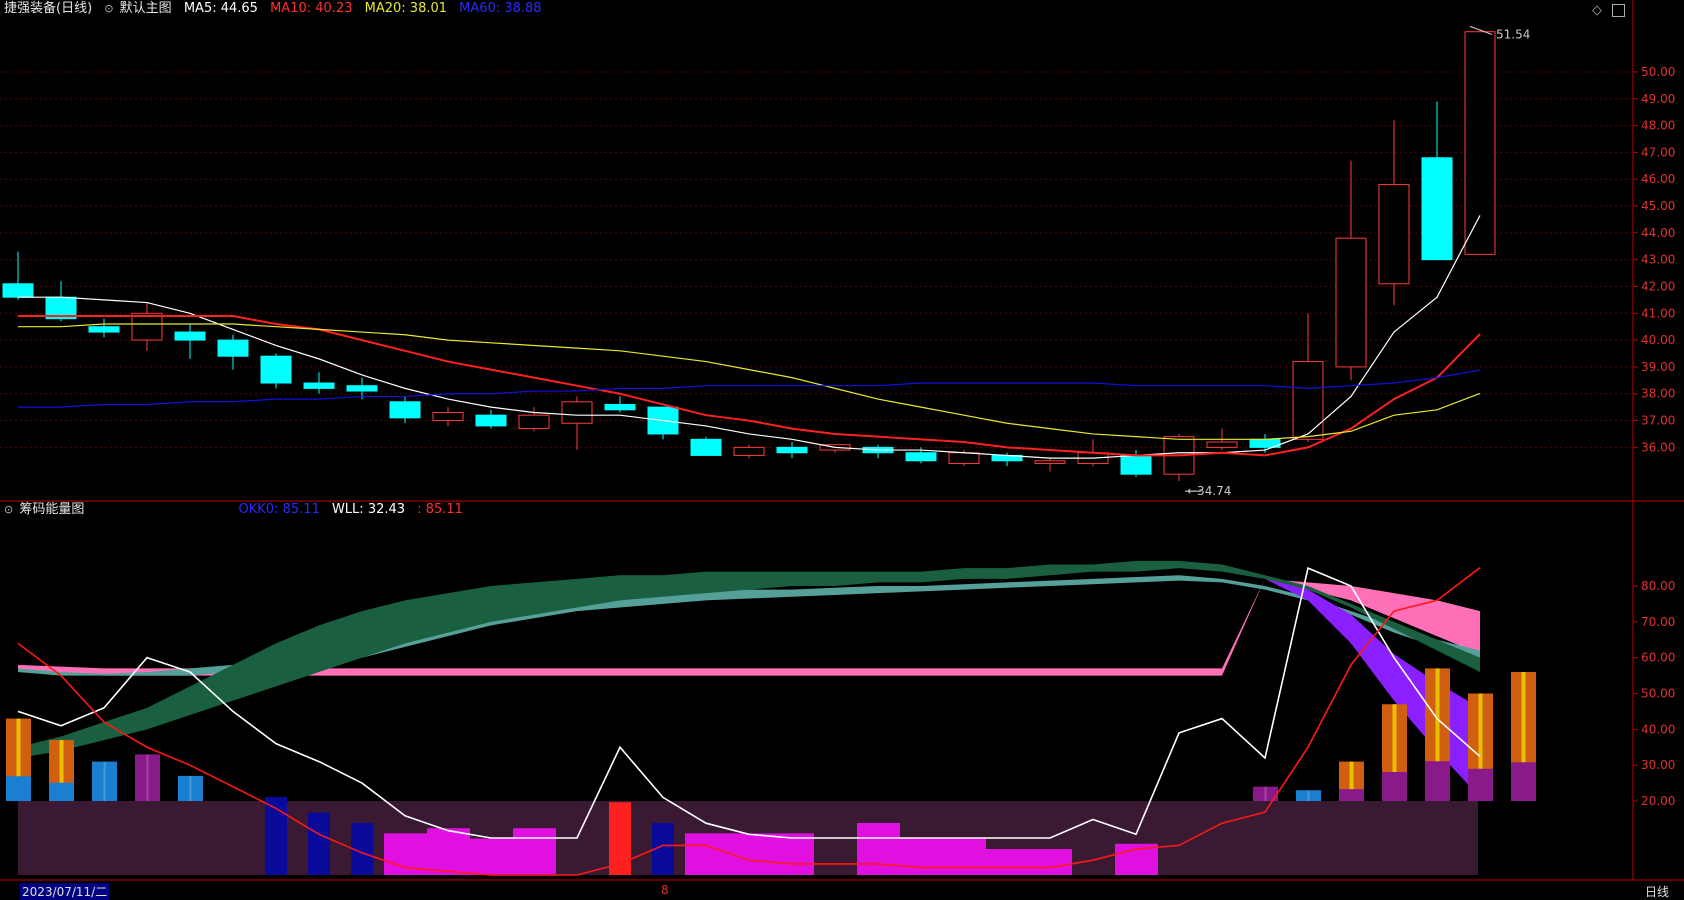 The height and width of the screenshot is (900, 1684). What do you see at coordinates (1658, 260) in the screenshot?
I see `main-y-tick-label: 43.00` at bounding box center [1658, 260].